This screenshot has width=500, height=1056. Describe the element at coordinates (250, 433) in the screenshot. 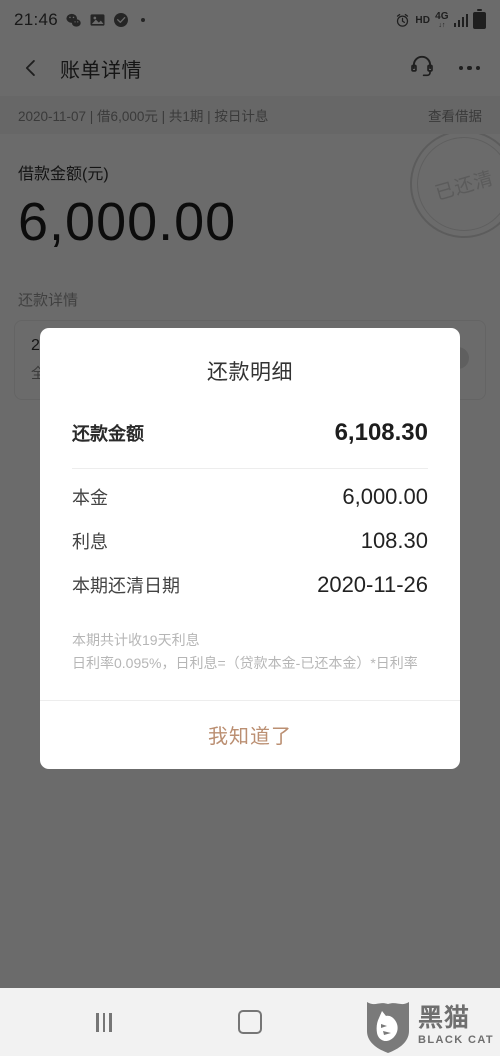

I see `dialog-row-total: 还款金额 6,108.30` at that location.